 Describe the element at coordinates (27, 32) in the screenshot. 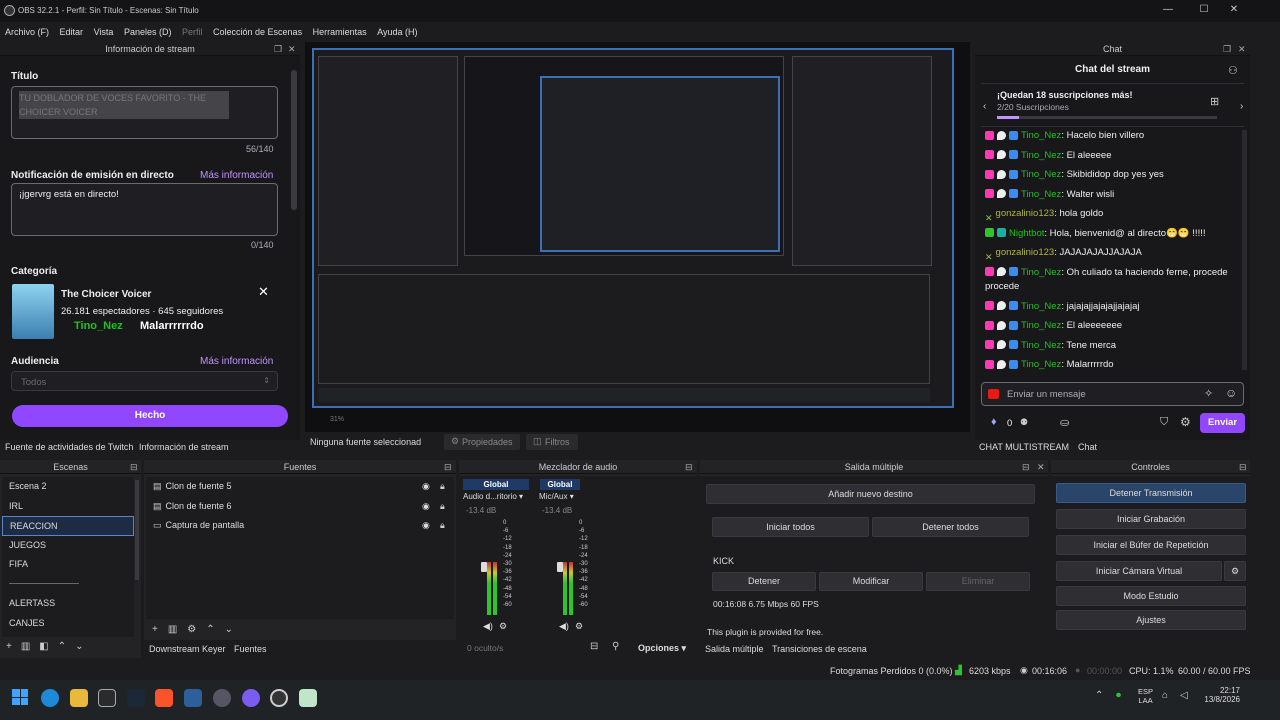

I see `menu-archivo: Archivo (F)` at that location.